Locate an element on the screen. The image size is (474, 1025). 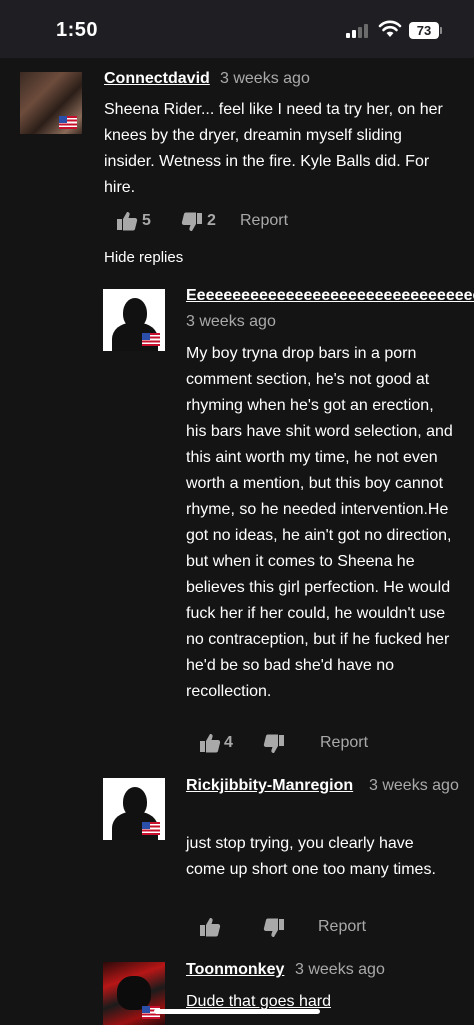
status-time: 1:50 is located at coordinates (77, 30).